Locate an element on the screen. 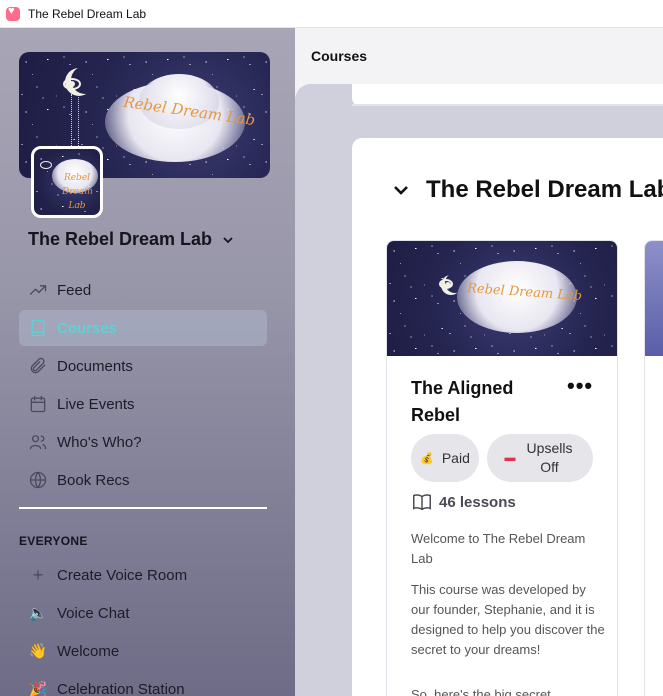 Image resolution: width=663 pixels, height=696 pixels. party-icon: 🎉 is located at coordinates (38, 688).